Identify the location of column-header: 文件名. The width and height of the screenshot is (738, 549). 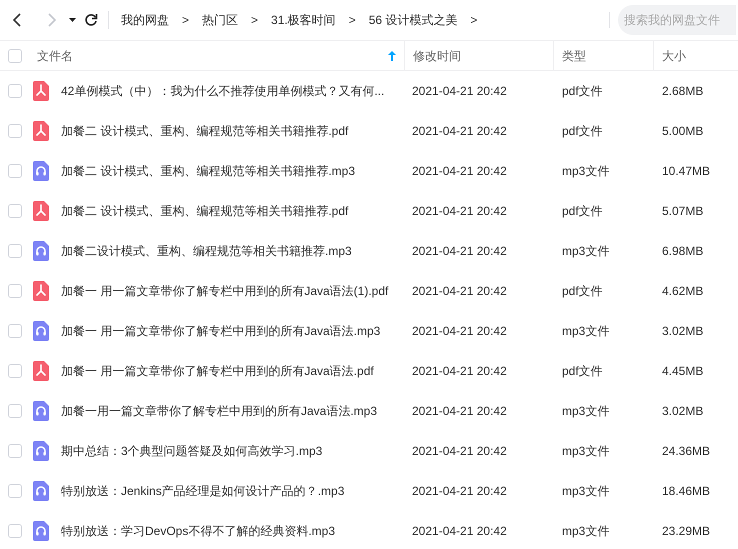
(55, 55).